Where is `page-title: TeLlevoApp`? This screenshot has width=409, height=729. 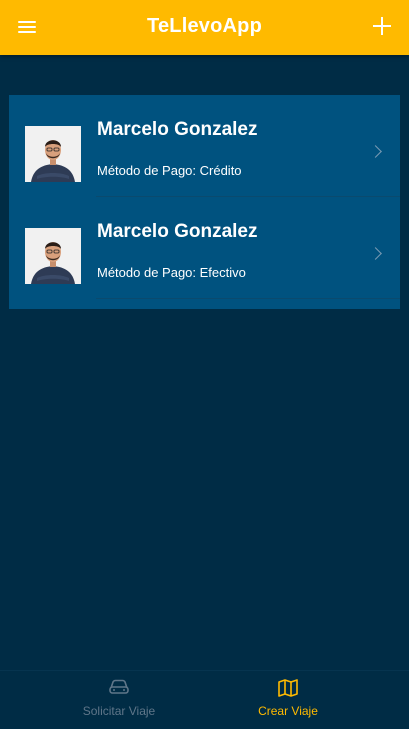
page-title: TeLlevoApp is located at coordinates (204, 26).